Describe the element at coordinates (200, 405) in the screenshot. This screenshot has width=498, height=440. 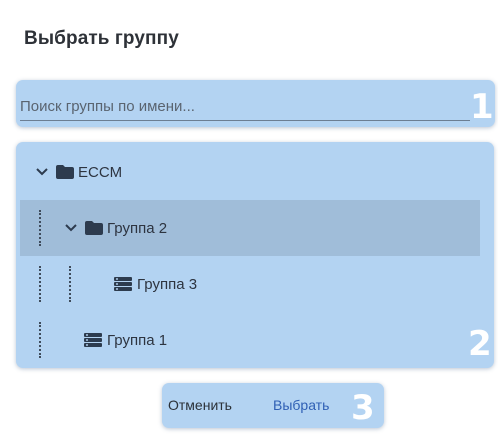
I see `cancel-button: Отменить` at that location.